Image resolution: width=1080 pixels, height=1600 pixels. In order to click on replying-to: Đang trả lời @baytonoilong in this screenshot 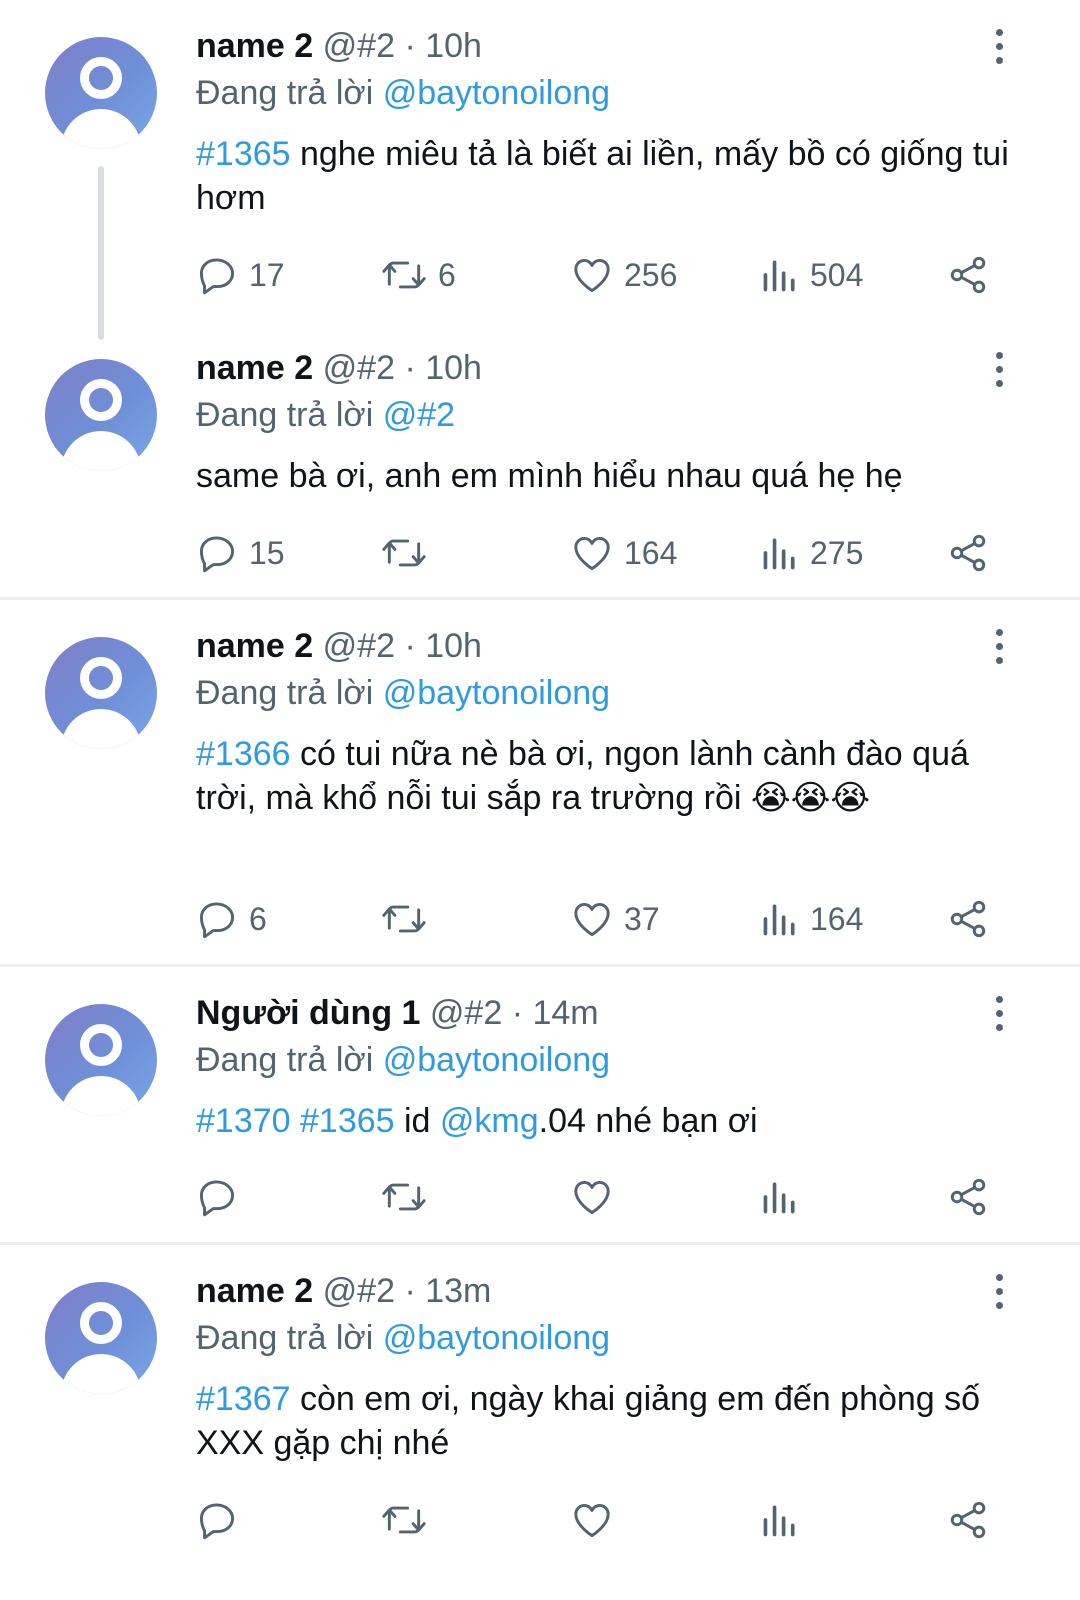, I will do `click(403, 693)`.